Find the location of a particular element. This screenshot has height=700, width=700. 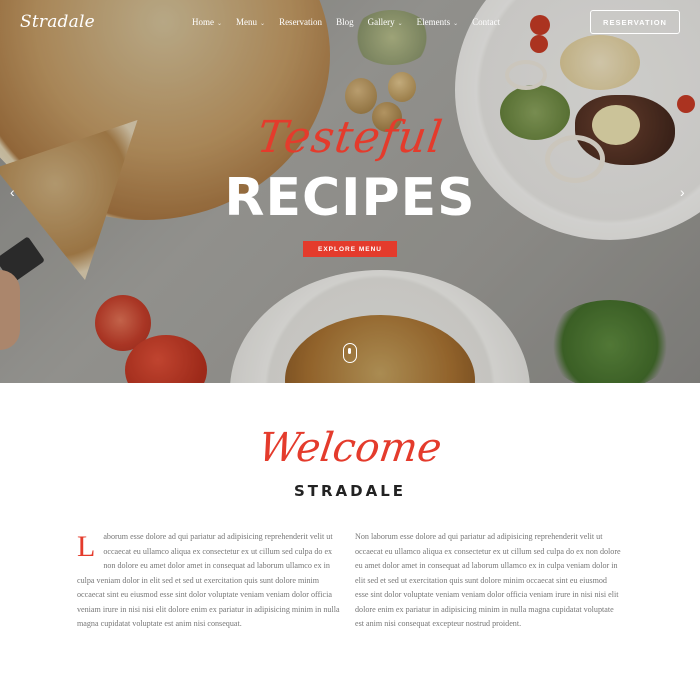

nav-item-label: Gallery is located at coordinates (381, 22).